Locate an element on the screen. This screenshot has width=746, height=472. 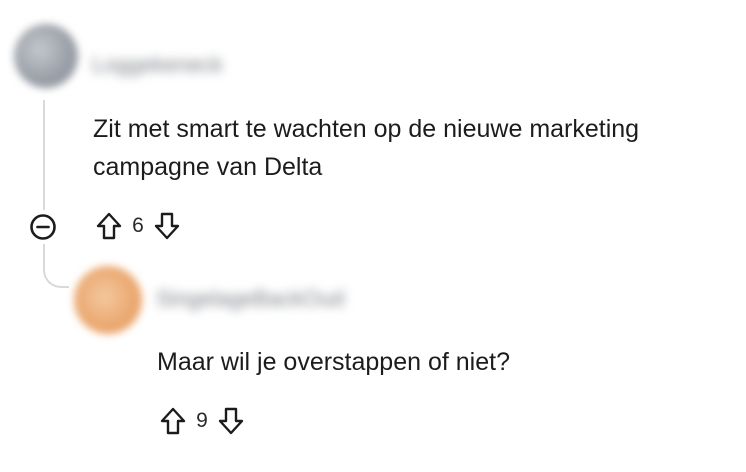
minus-circle-icon is located at coordinates (43, 227).